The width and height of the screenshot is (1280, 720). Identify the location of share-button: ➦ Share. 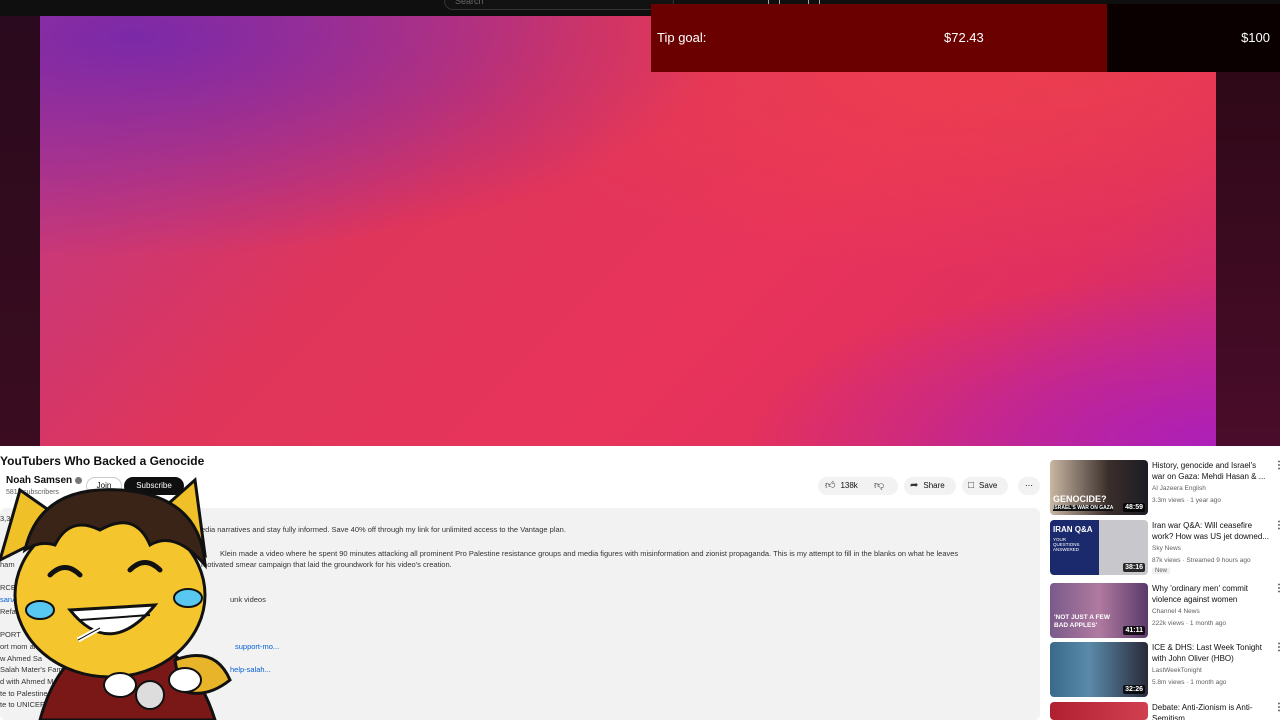
(930, 486).